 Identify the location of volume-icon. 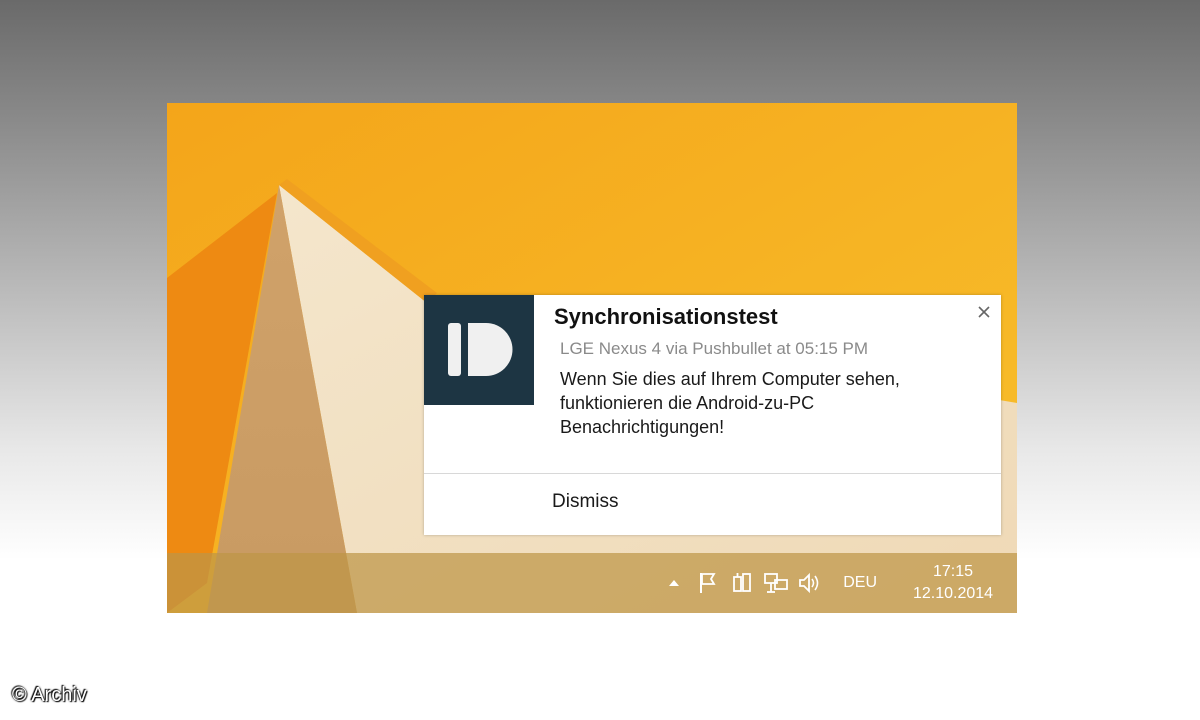
(810, 583).